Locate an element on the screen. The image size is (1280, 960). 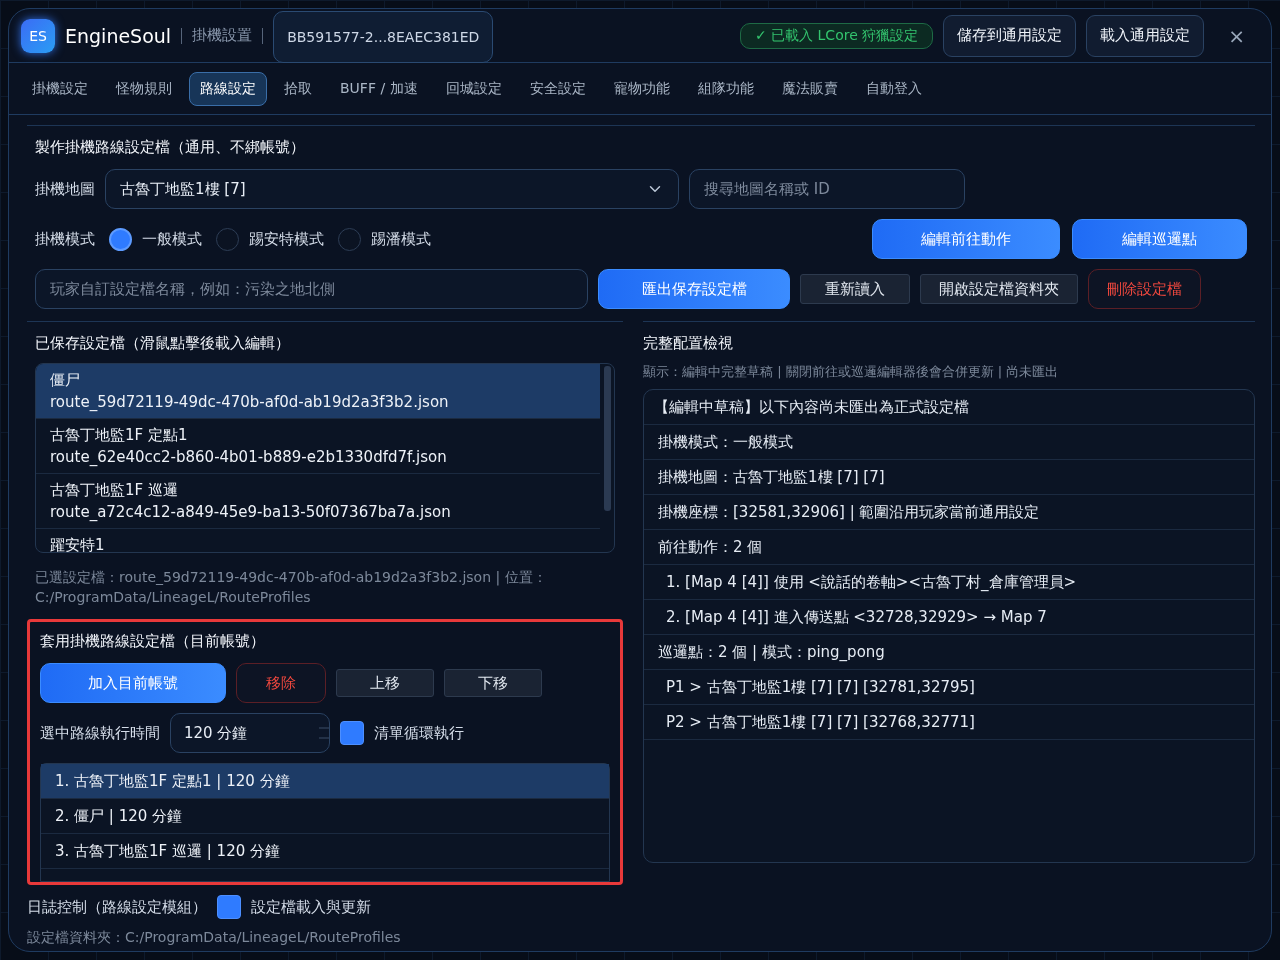
action-button: 重新讀入 is located at coordinates (855, 289).